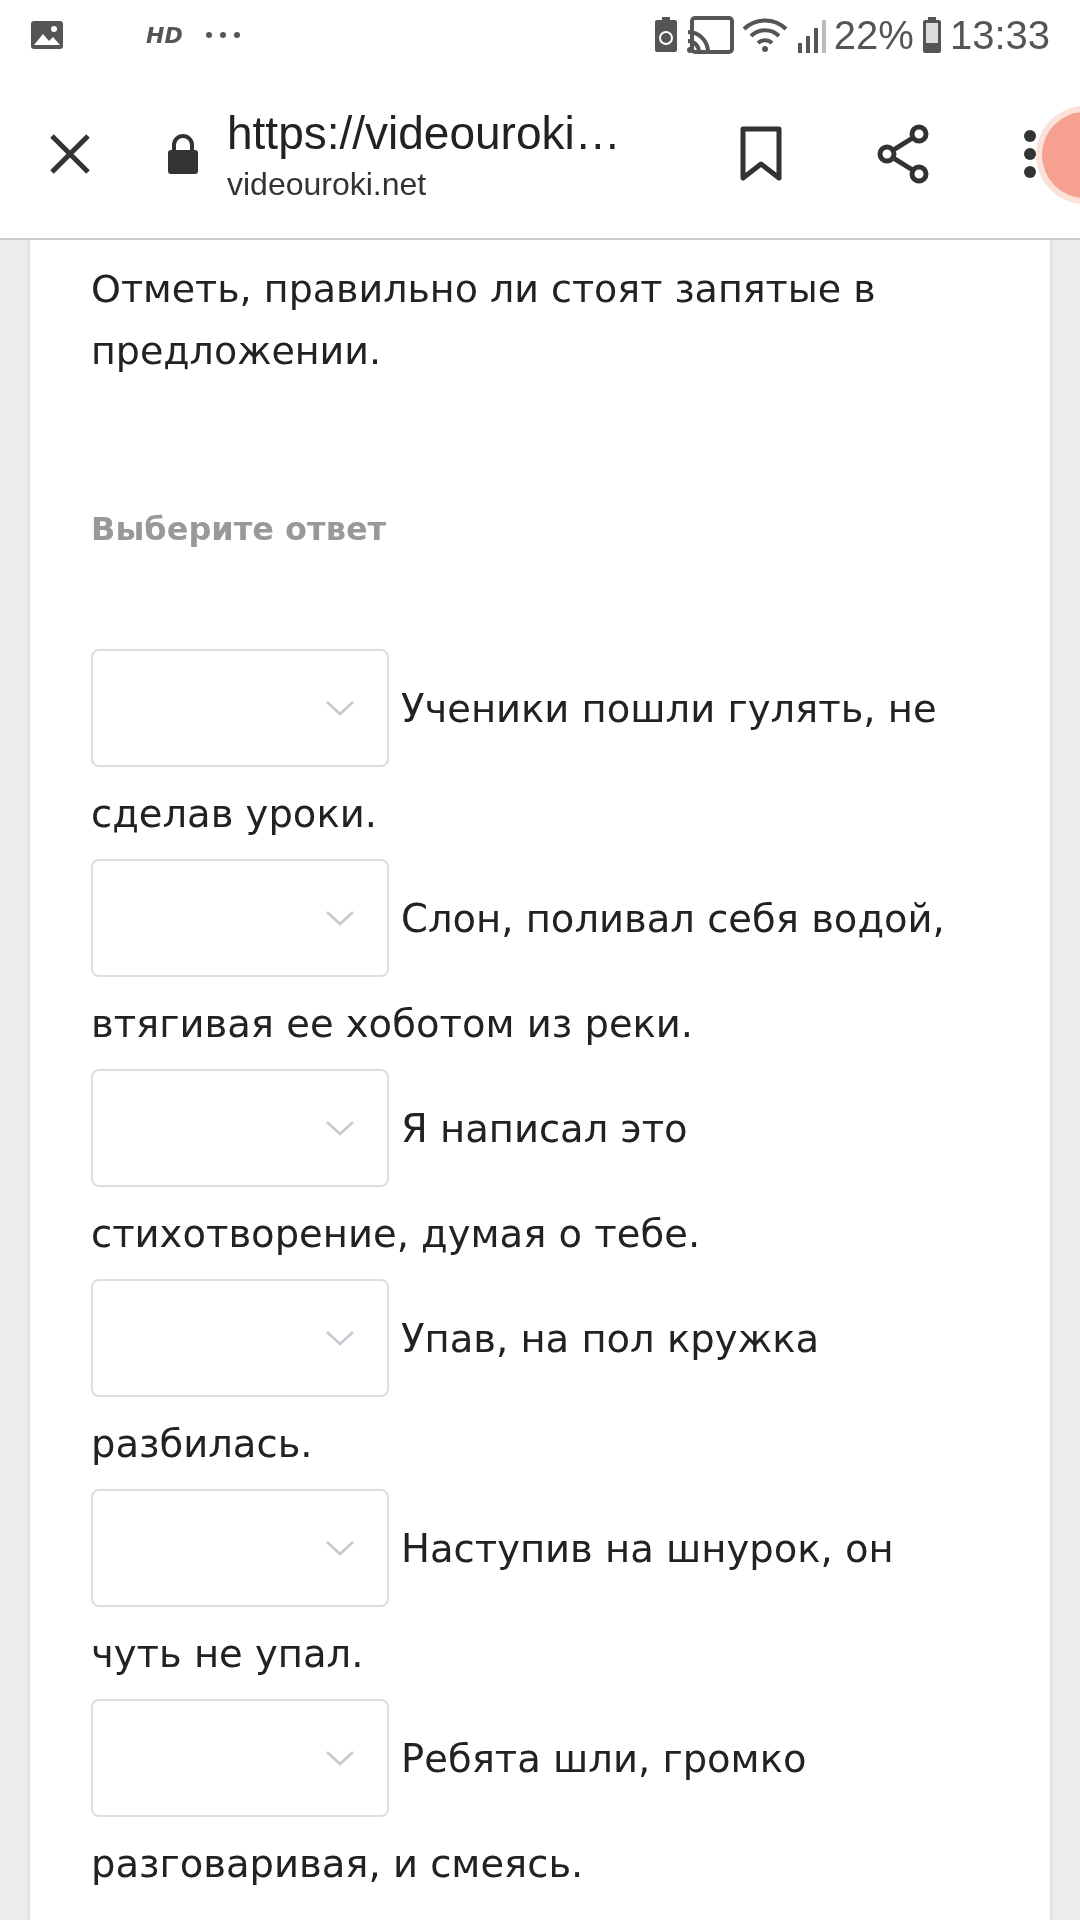 The height and width of the screenshot is (1920, 1080). Describe the element at coordinates (239, 529) in the screenshot. I see `answer-prompt: Выберите ответ` at that location.